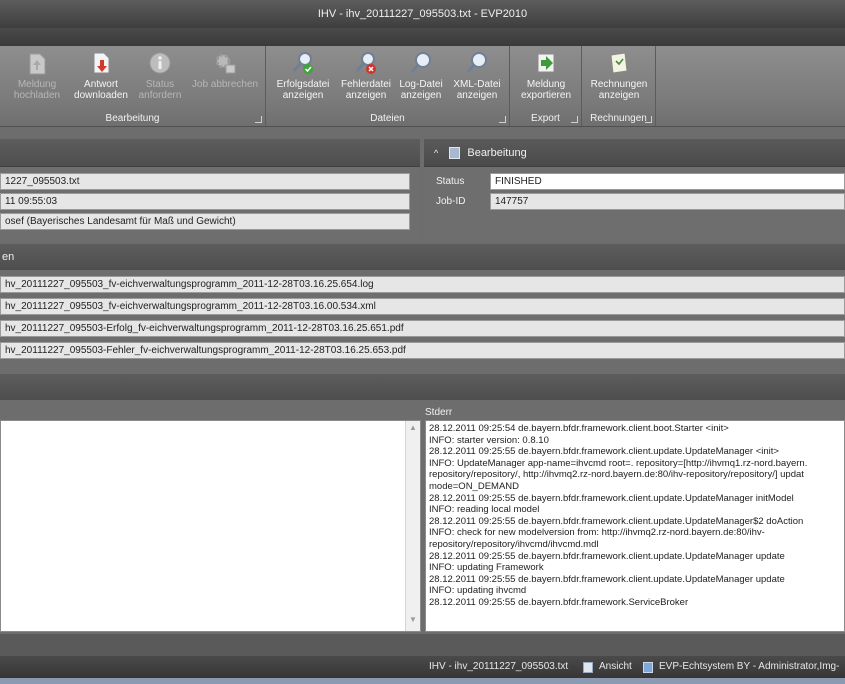 The height and width of the screenshot is (684, 845). What do you see at coordinates (497, 153) in the screenshot?
I see `bearbeitung-panel-title: Bearbeitung` at bounding box center [497, 153].